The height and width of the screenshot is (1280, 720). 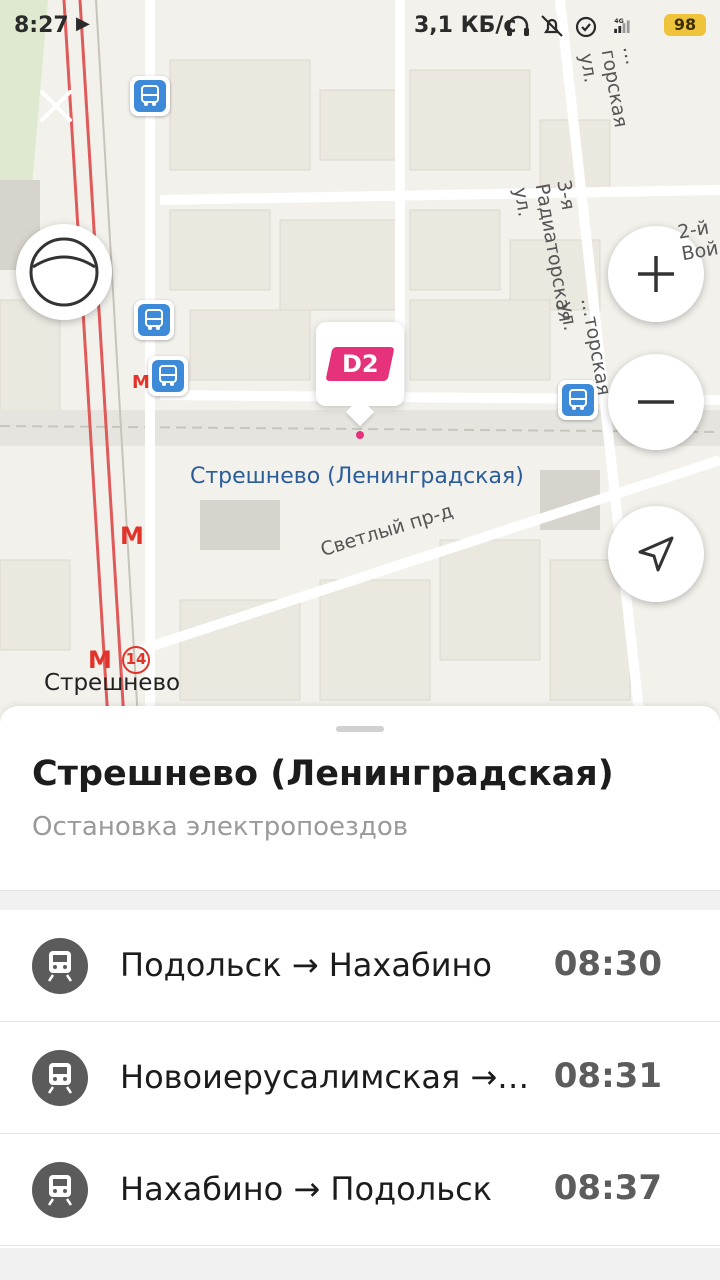 What do you see at coordinates (609, 87) in the screenshot?
I see `street-label: …горская ул.` at bounding box center [609, 87].